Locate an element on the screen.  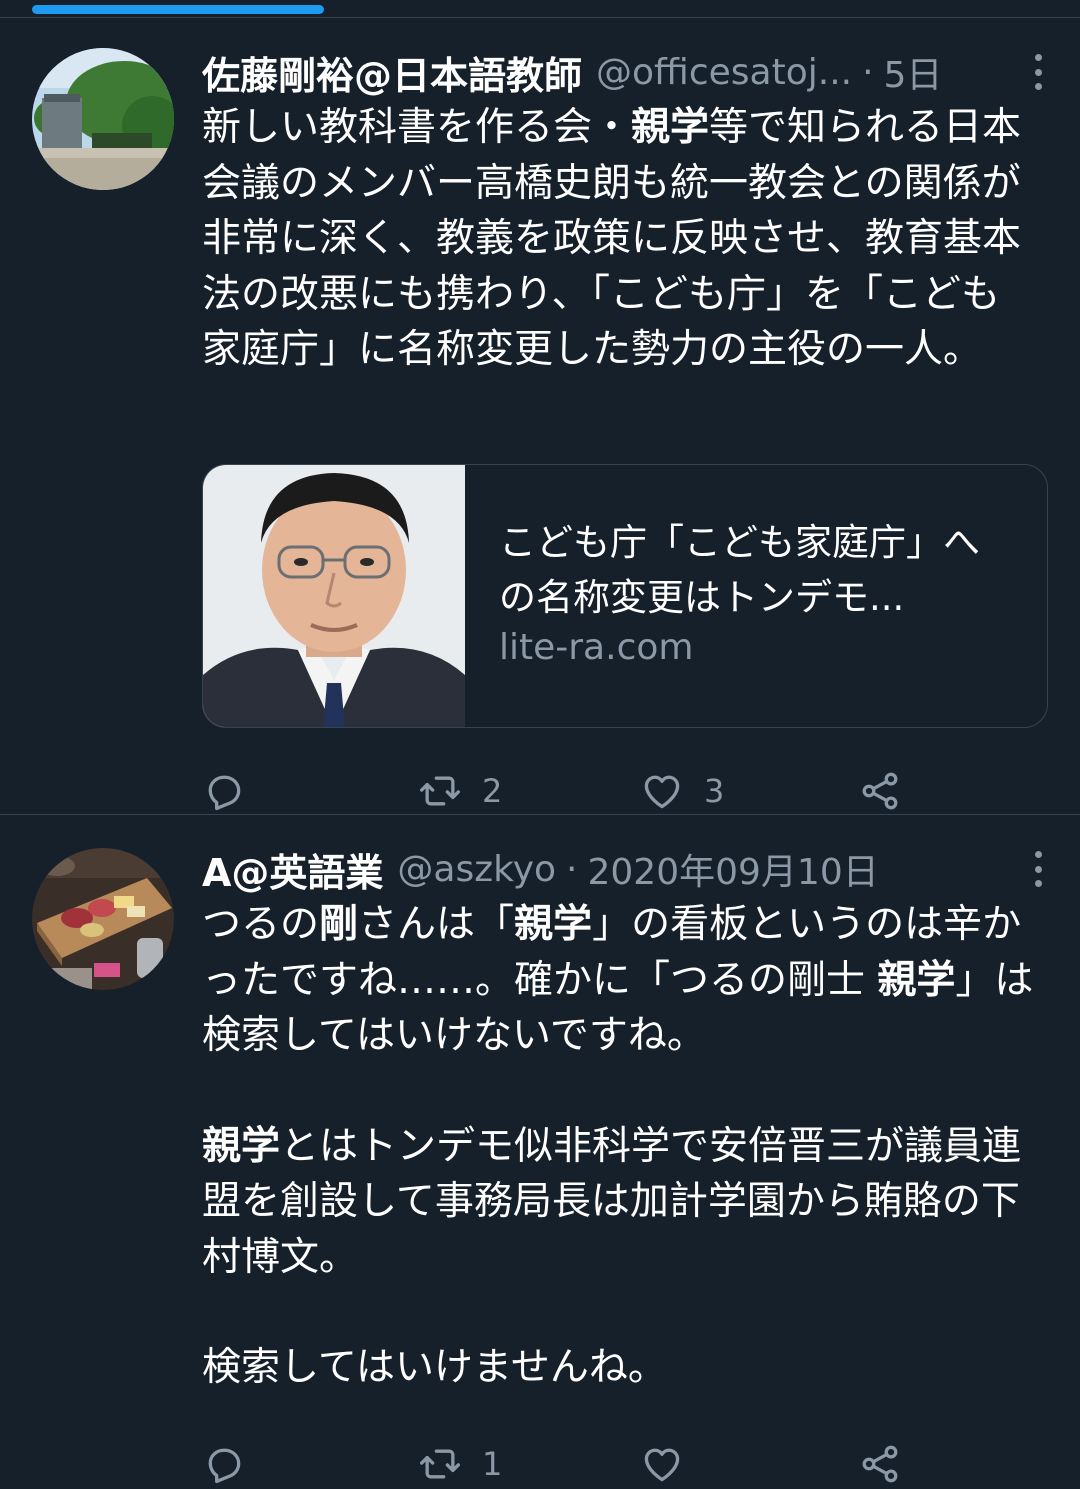
text-segment: 検索してはいけませんね。 is located at coordinates (434, 1367).